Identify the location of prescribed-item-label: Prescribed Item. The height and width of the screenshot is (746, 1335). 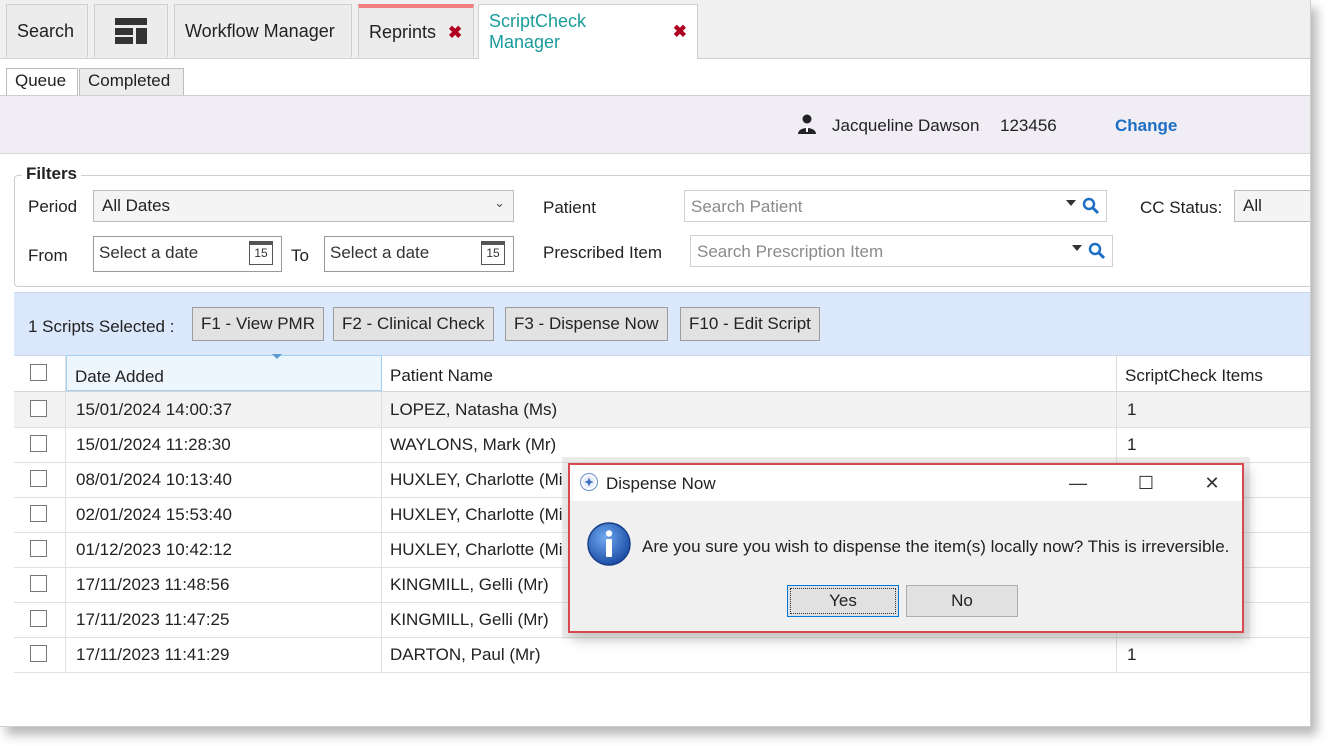
(603, 252).